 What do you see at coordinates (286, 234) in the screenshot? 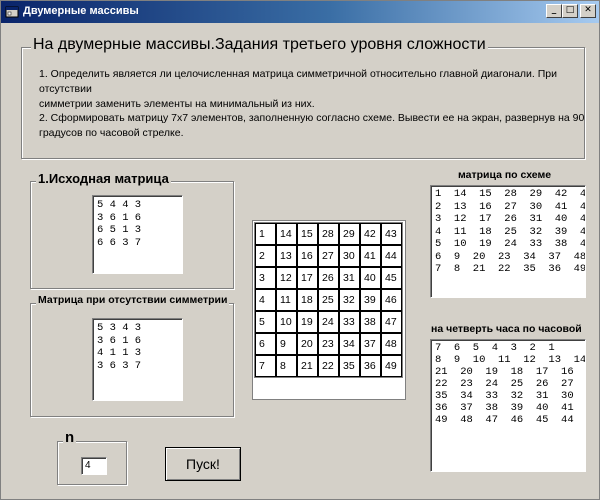
I see `grid-cell: 14` at bounding box center [286, 234].